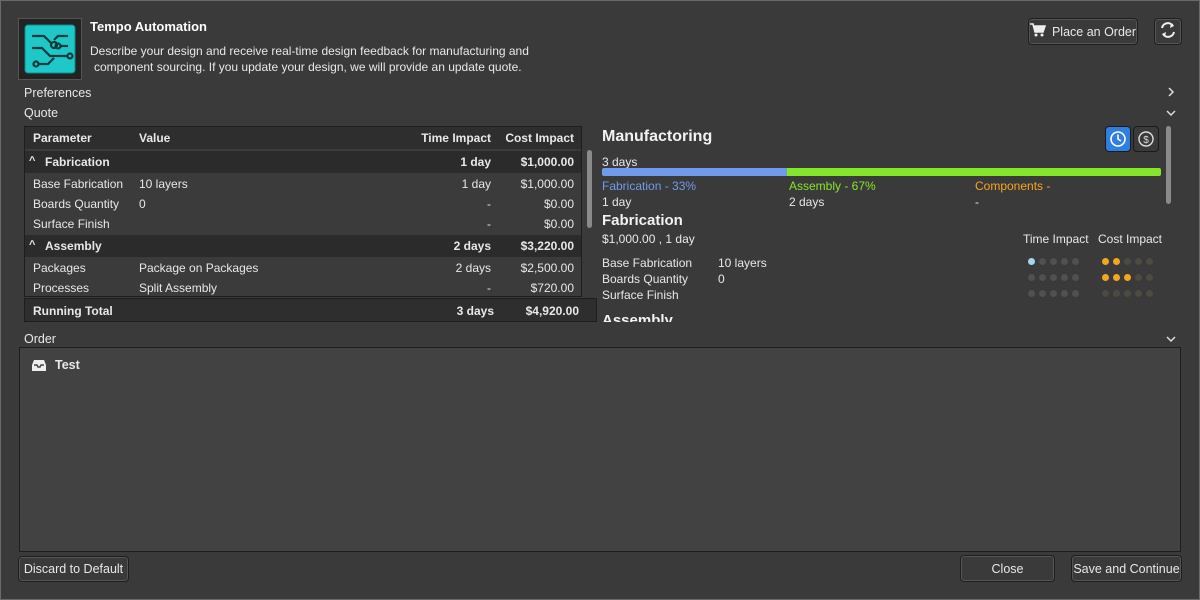 This screenshot has height=600, width=1200. I want to click on row-param: Processes, so click(61, 288).